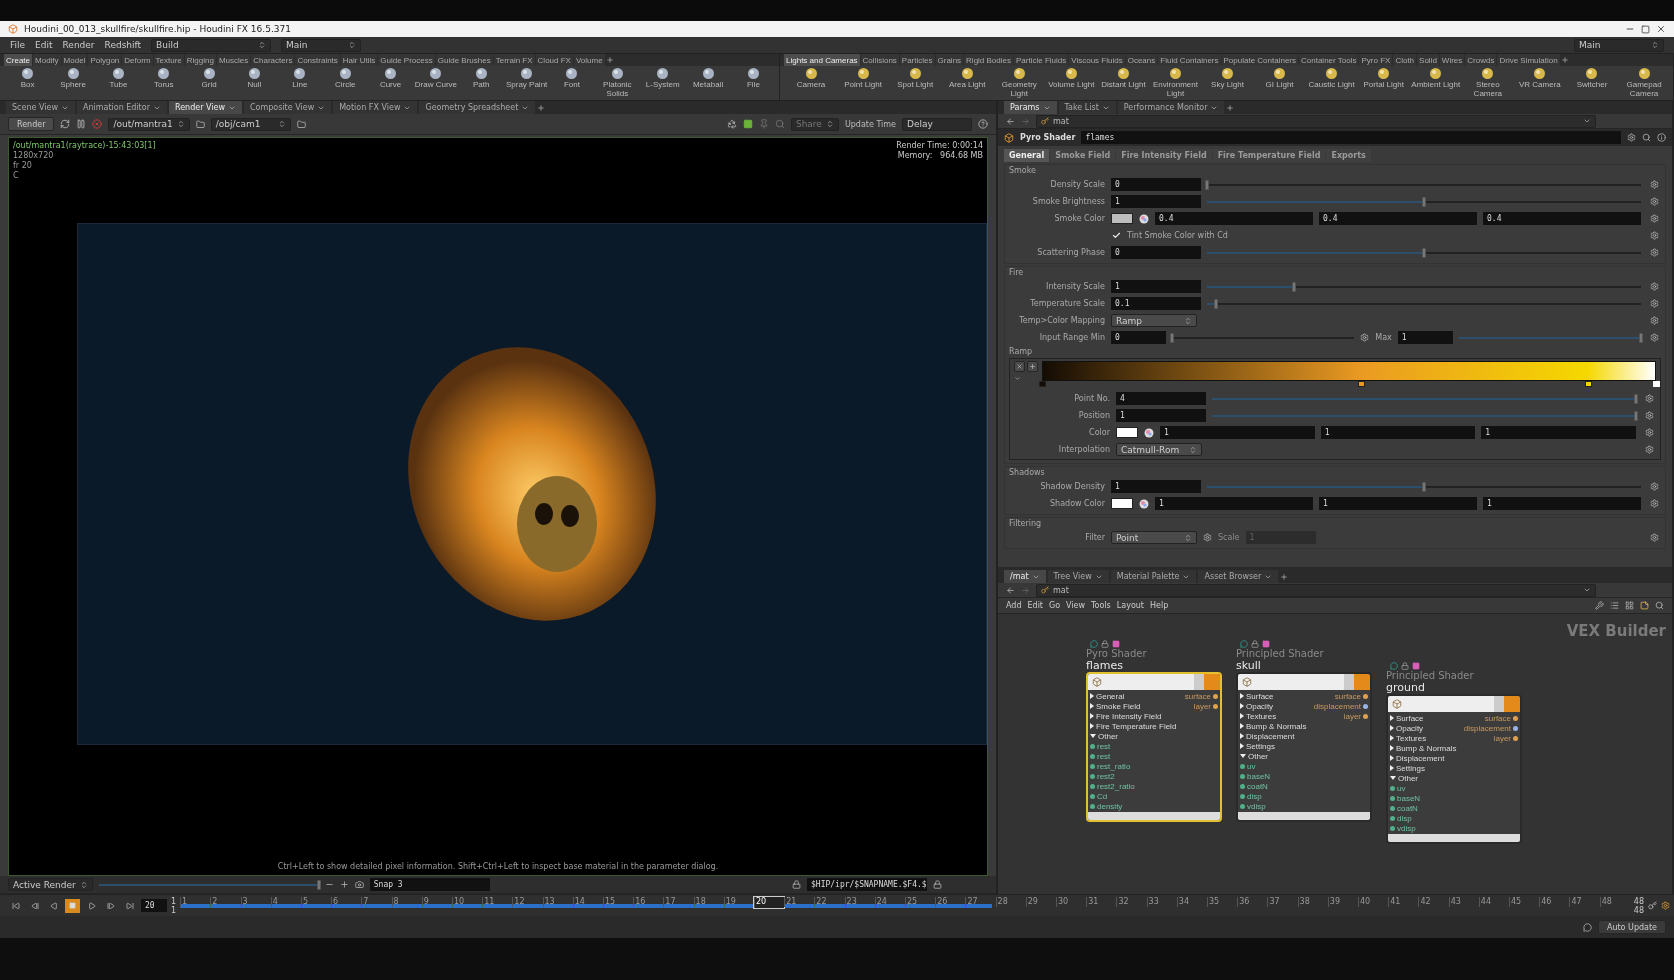 The width and height of the screenshot is (1674, 980). Describe the element at coordinates (678, 901) in the screenshot. I see `frame-tick: 17` at that location.